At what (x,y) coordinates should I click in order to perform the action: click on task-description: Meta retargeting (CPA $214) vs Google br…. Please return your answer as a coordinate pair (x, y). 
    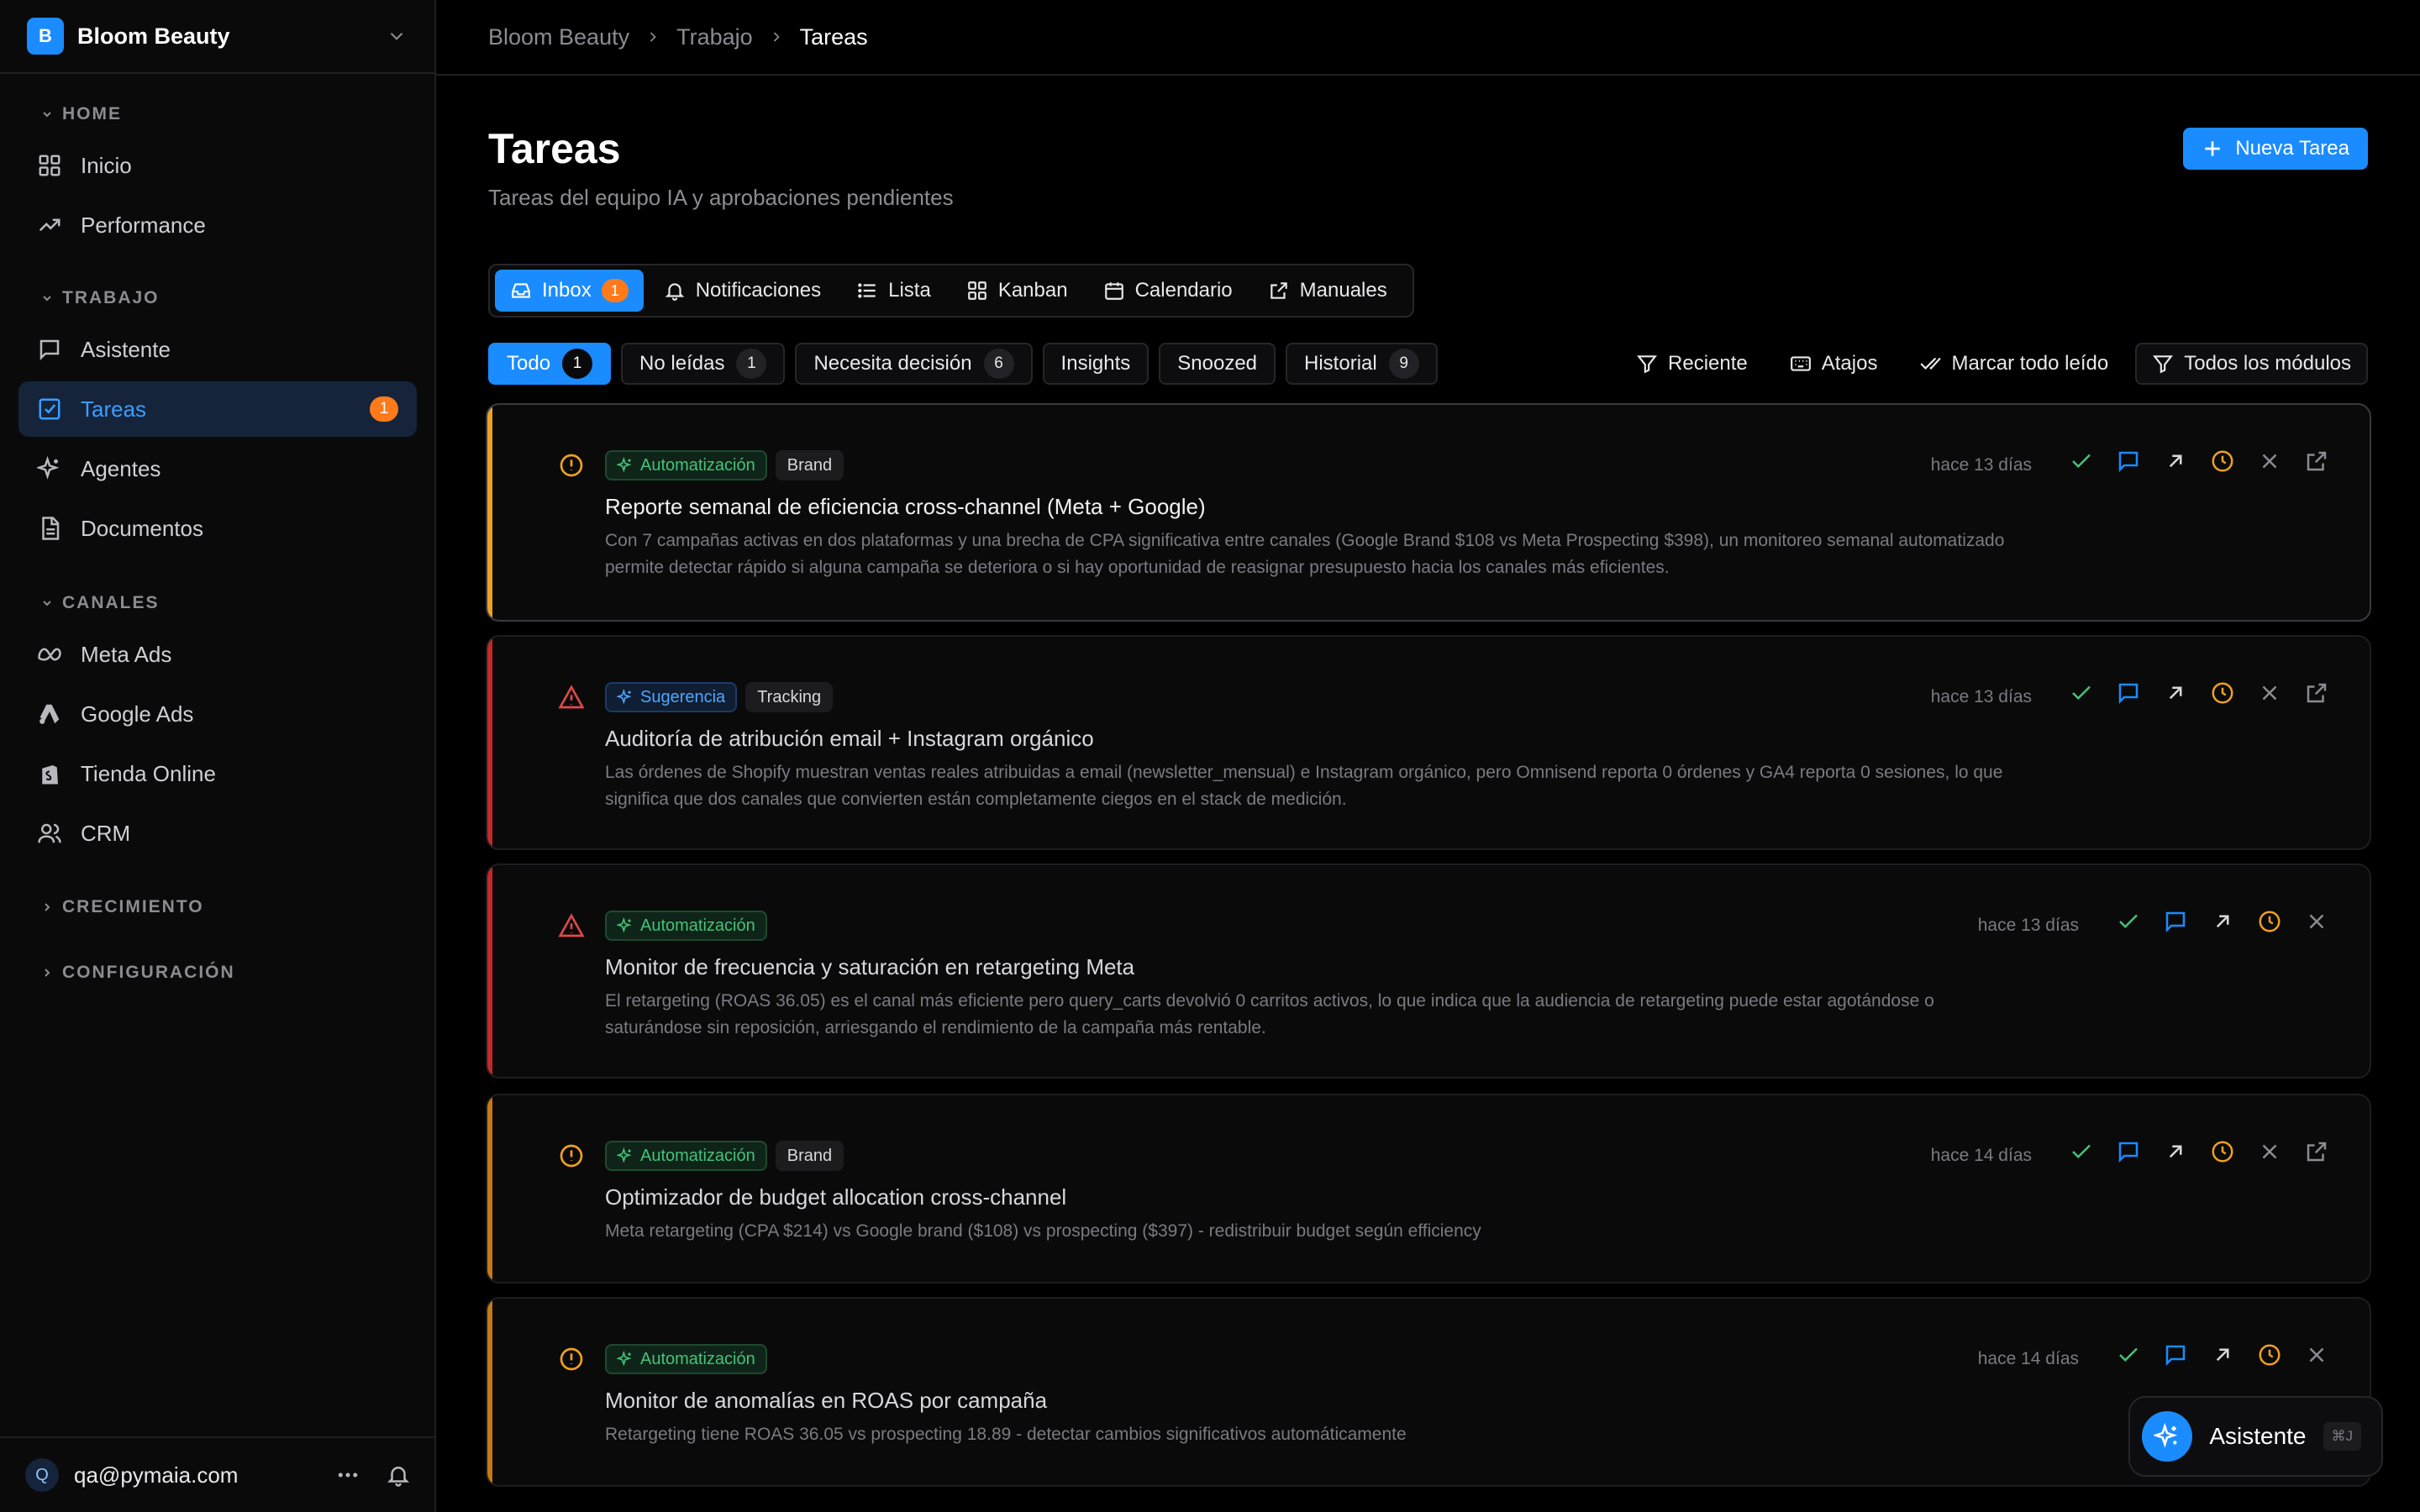
    Looking at the image, I should click on (1043, 1231).